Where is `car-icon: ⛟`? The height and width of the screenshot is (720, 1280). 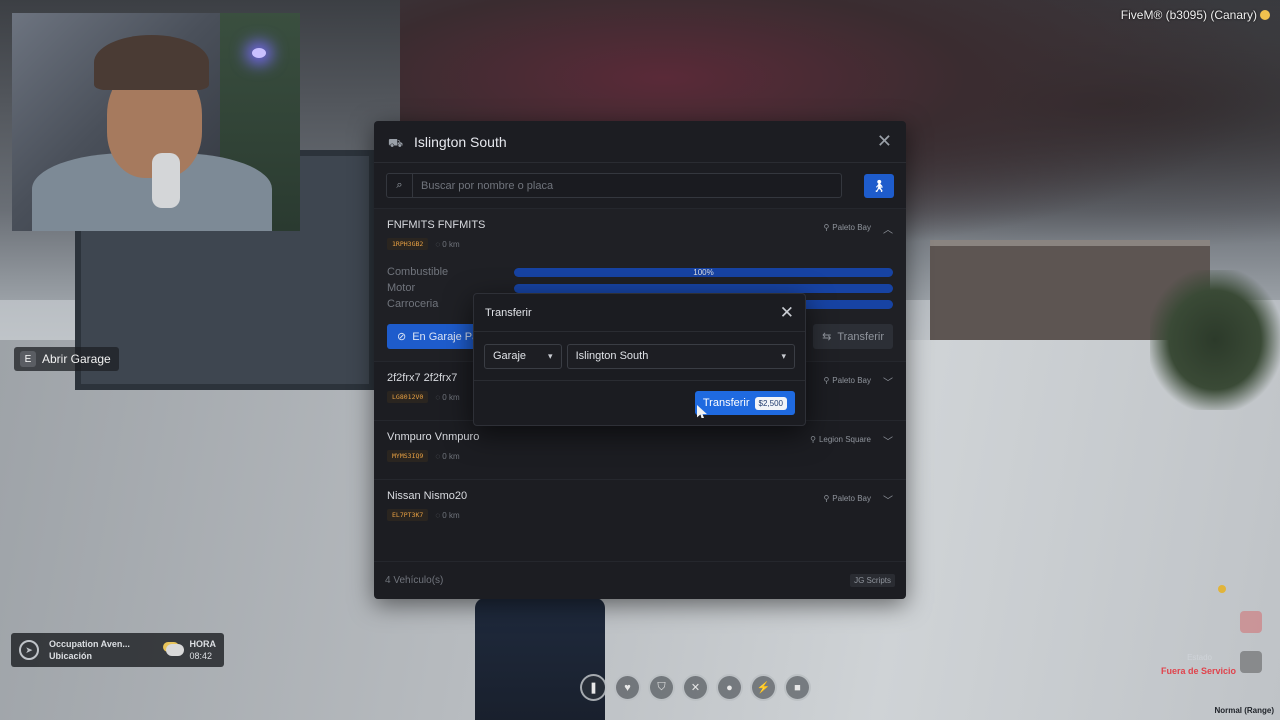
car-icon: ⛟ is located at coordinates (396, 142).